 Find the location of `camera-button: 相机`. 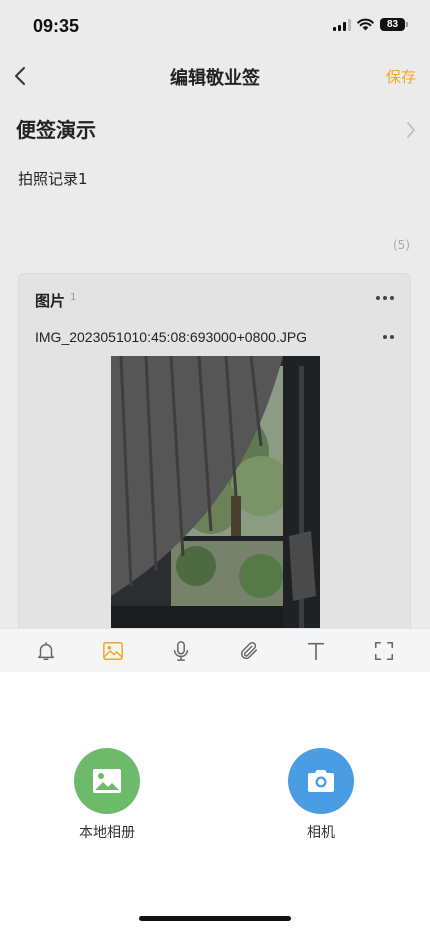

camera-button: 相机 is located at coordinates (321, 795).